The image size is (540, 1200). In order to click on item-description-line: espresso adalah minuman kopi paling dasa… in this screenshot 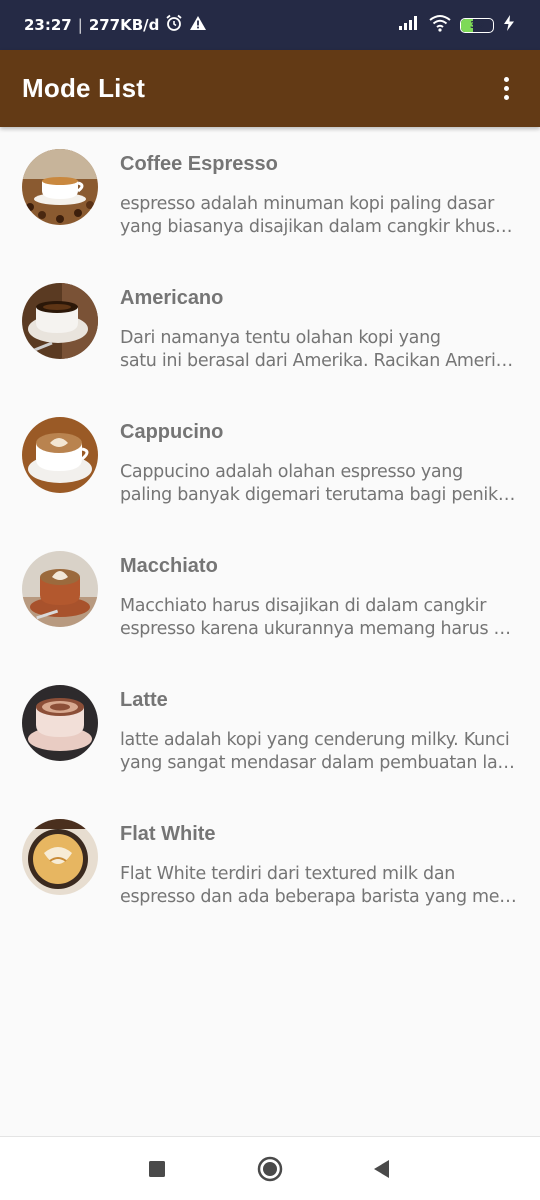, I will do `click(307, 204)`.